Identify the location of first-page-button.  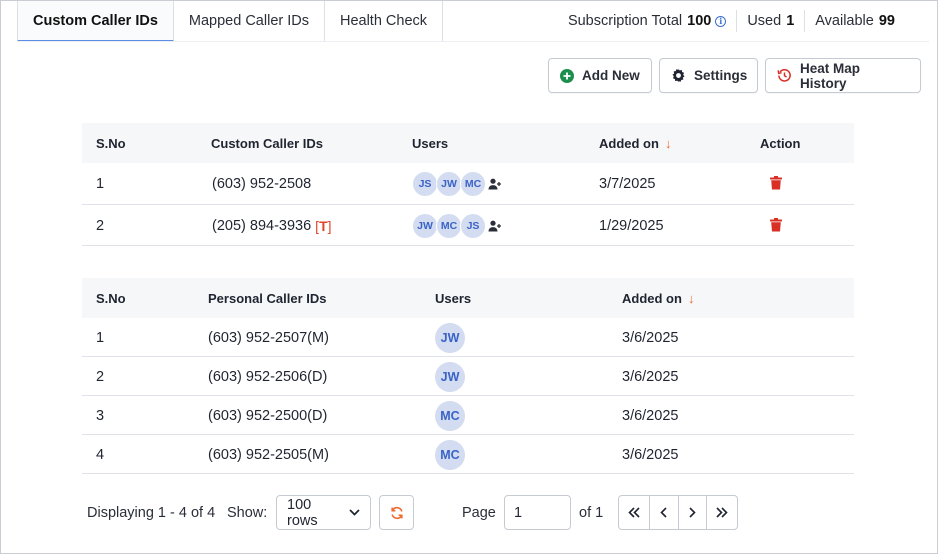
(634, 512).